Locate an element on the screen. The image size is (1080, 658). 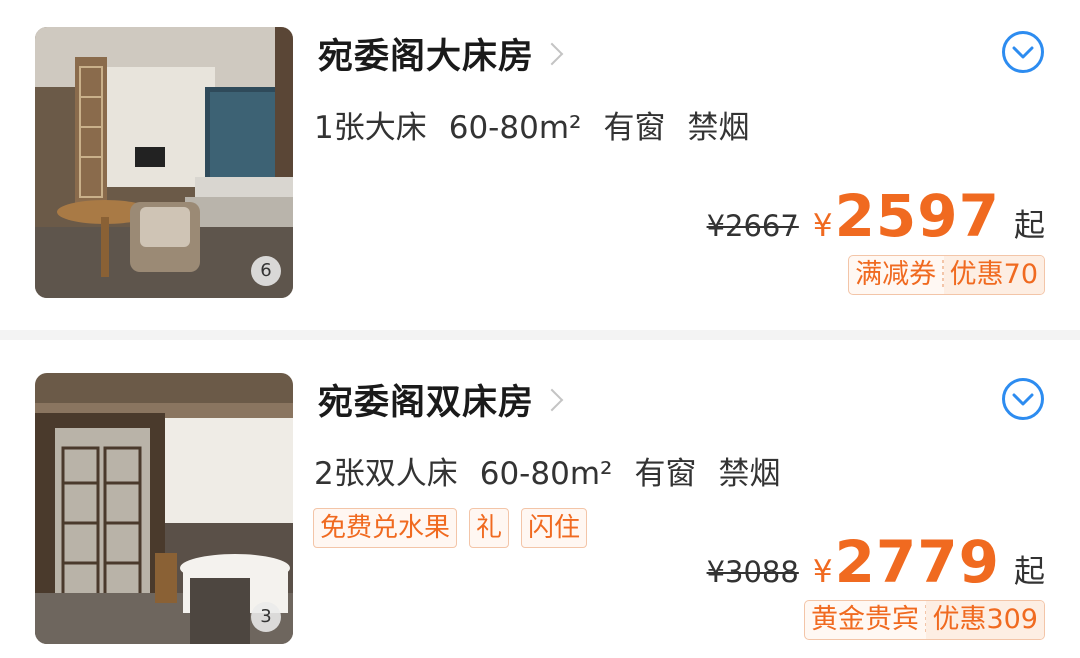
promo-value: 优惠70 is located at coordinates (993, 275).